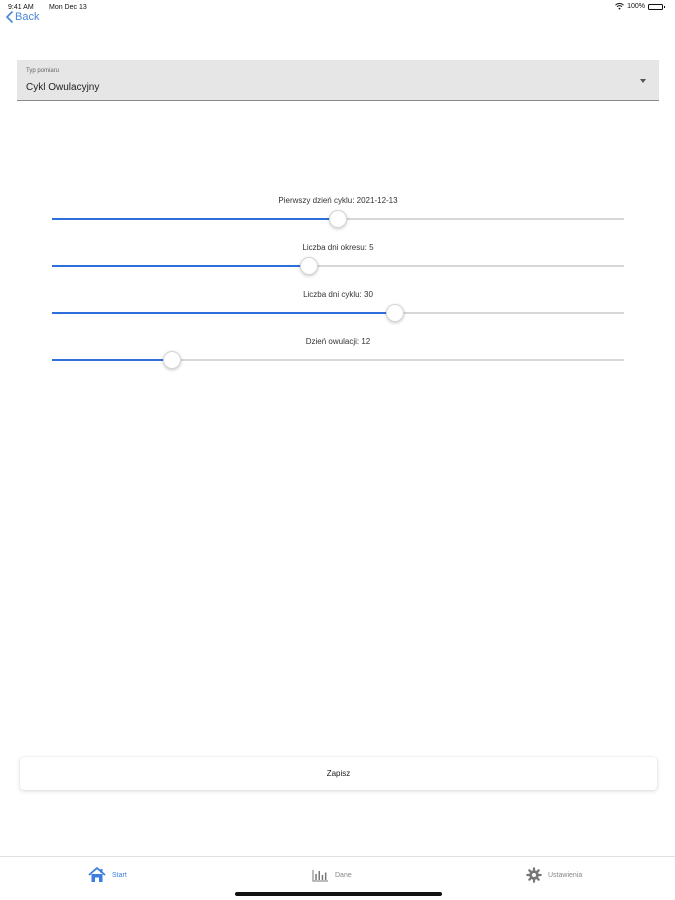  What do you see at coordinates (338, 200) in the screenshot?
I see `first-cycle-day-label: Pierwszy dzień cyklu: 2021-12-13` at bounding box center [338, 200].